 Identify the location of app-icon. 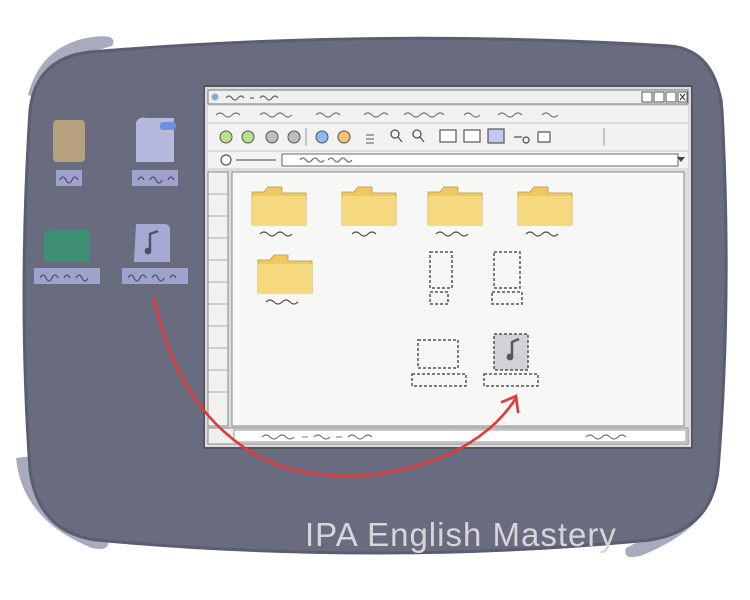
(215, 97).